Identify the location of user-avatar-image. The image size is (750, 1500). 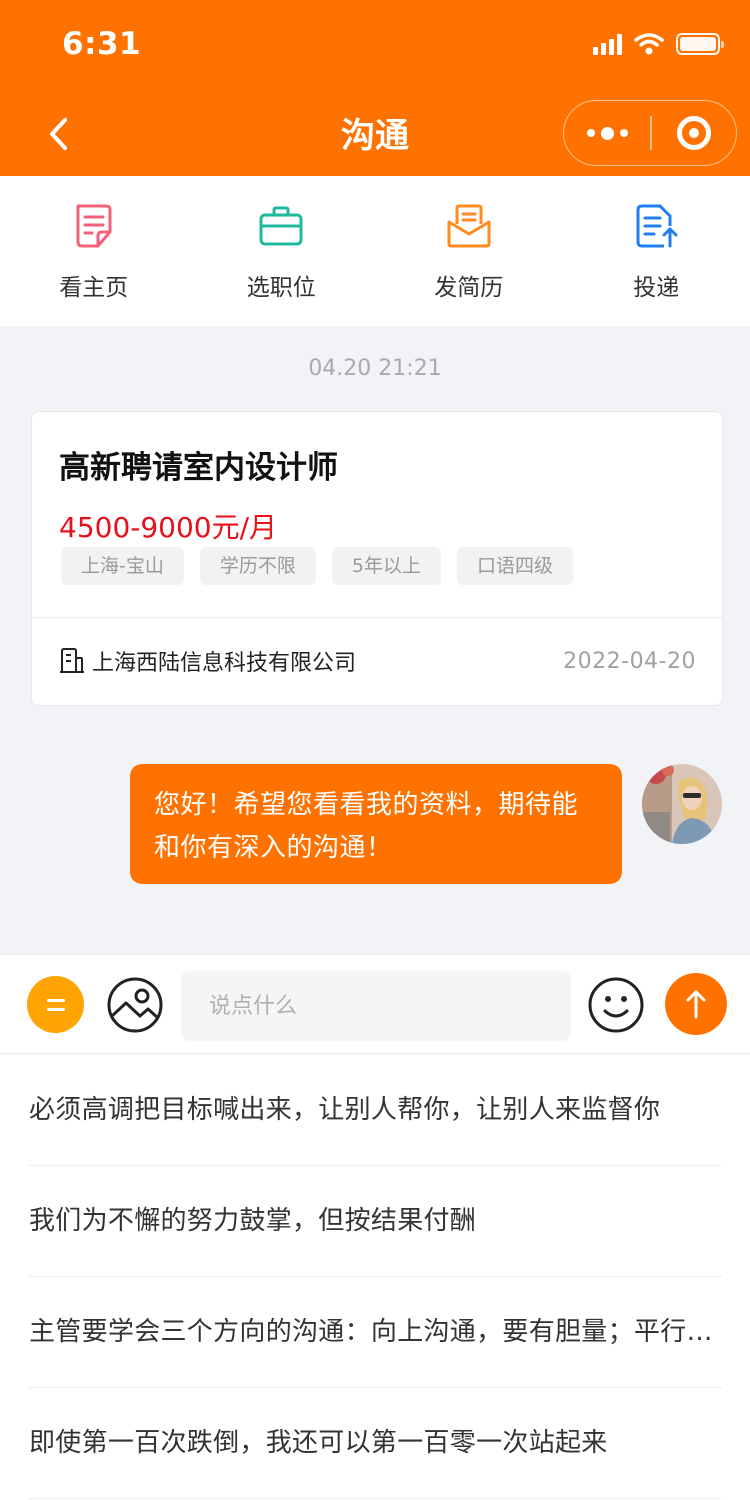
(682, 804).